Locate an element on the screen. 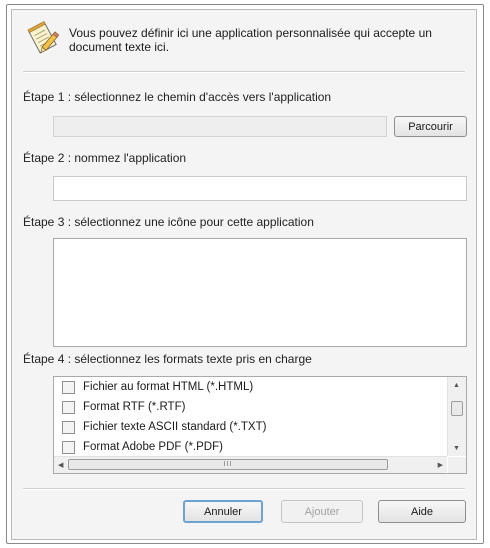 The width and height of the screenshot is (490, 548). add-button: Ajouter is located at coordinates (322, 511).